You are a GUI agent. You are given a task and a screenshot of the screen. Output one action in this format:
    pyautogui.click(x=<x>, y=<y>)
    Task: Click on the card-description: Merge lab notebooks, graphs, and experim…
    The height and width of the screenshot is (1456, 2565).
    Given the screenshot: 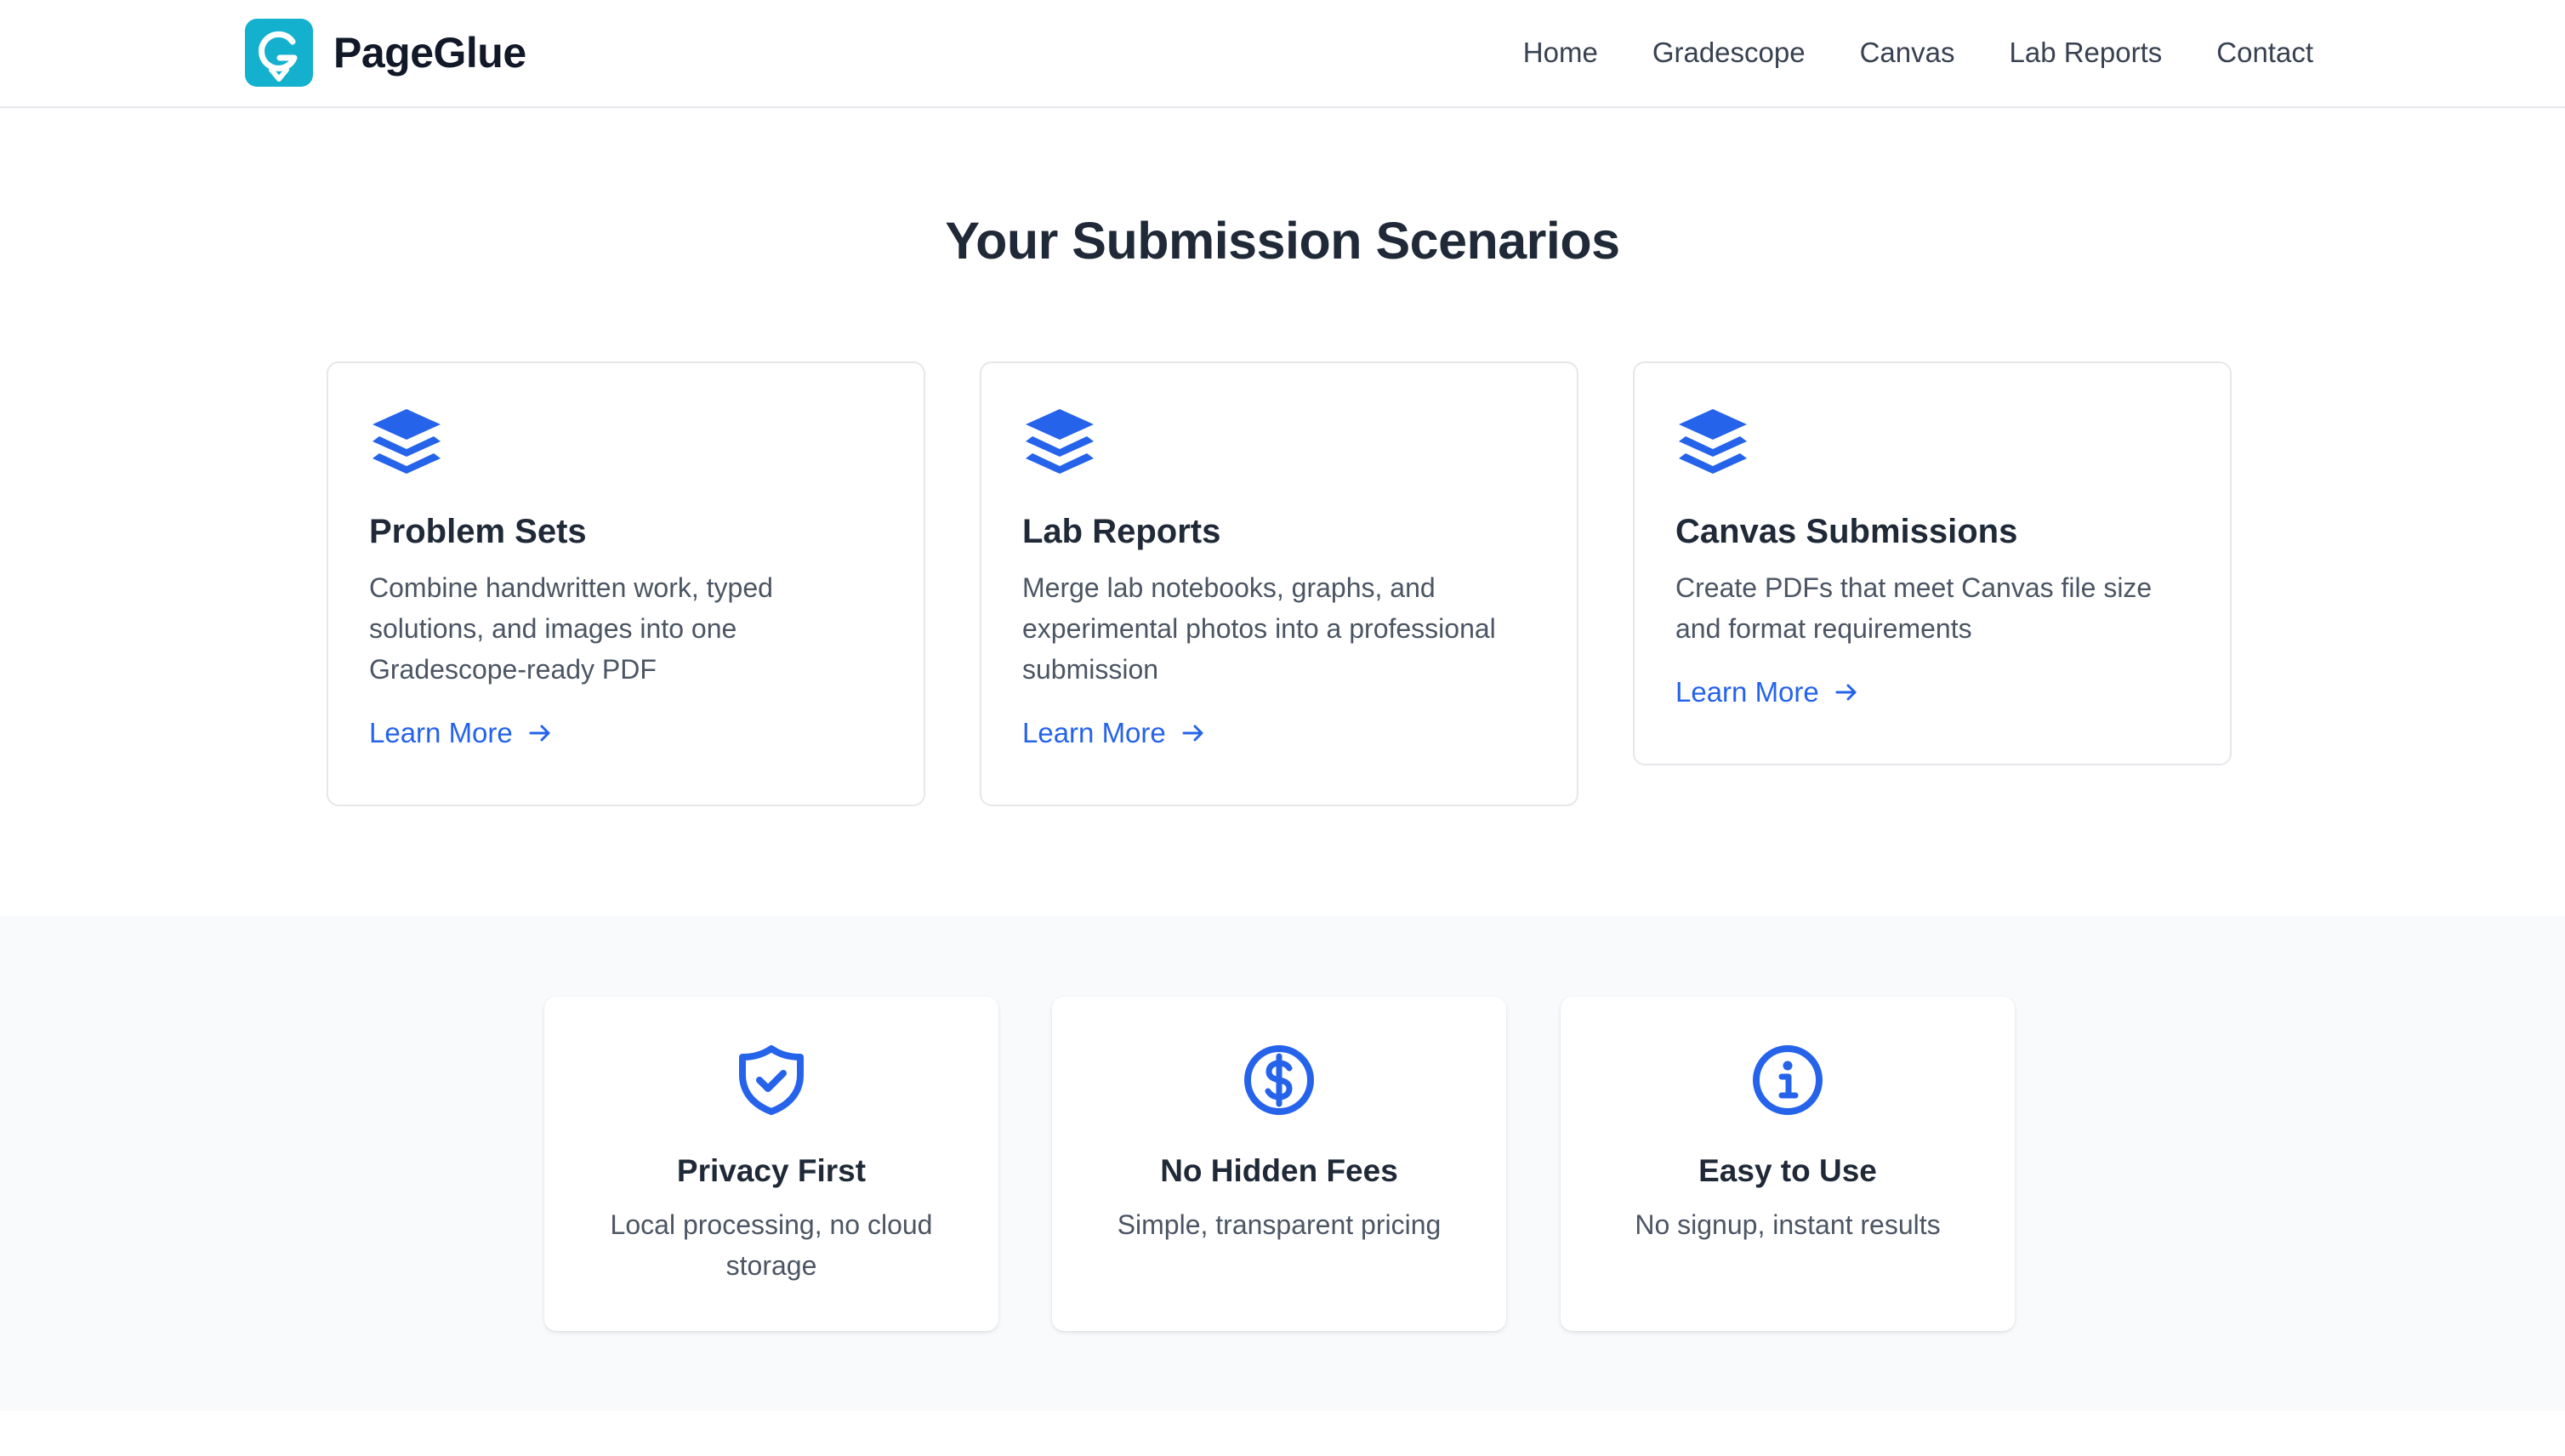 What is the action you would take?
    pyautogui.click(x=1259, y=628)
    